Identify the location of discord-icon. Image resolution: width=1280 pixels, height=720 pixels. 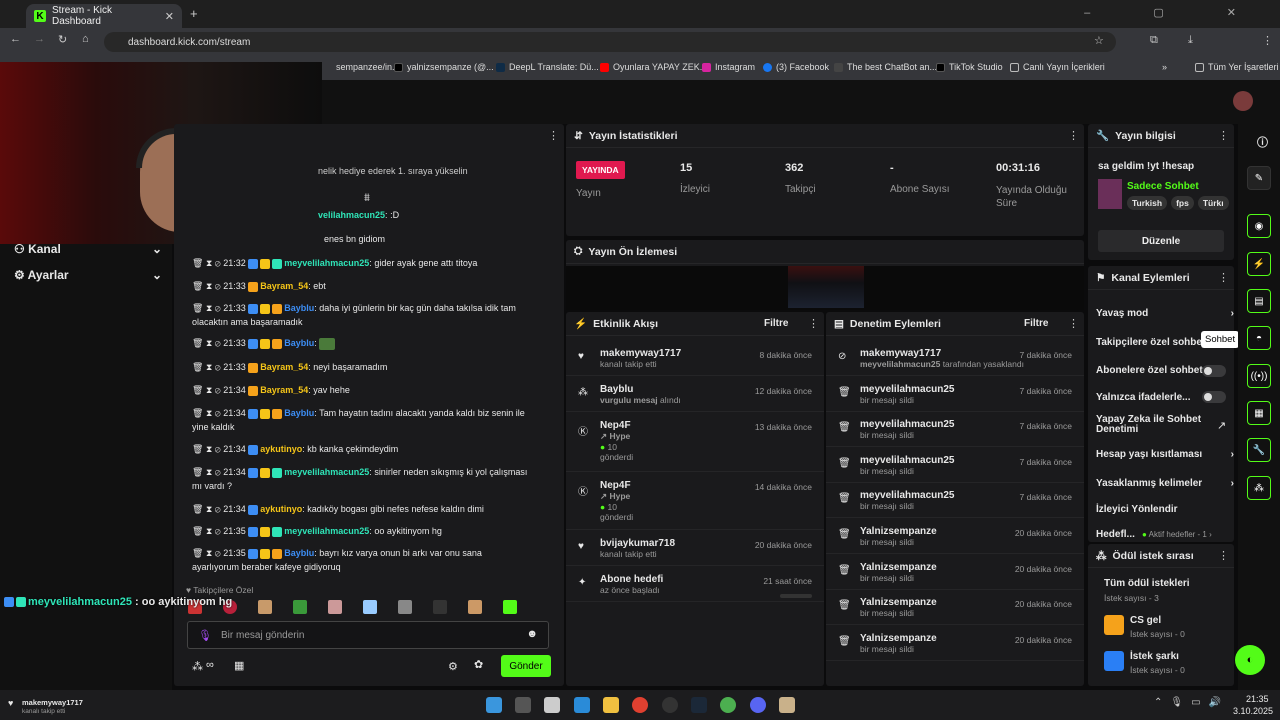
(758, 705).